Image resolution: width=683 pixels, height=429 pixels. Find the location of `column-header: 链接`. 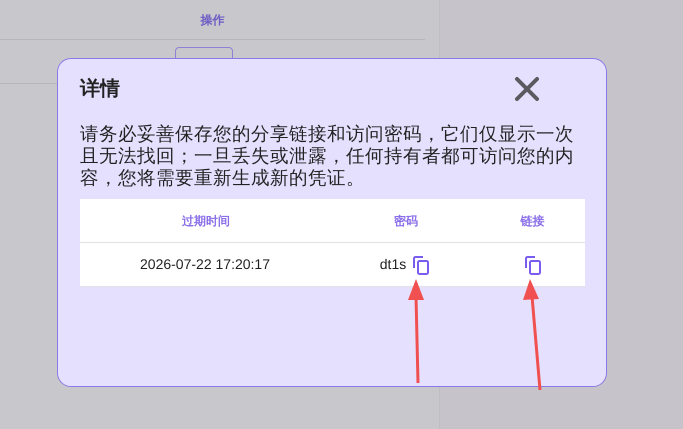

column-header: 链接 is located at coordinates (532, 221).